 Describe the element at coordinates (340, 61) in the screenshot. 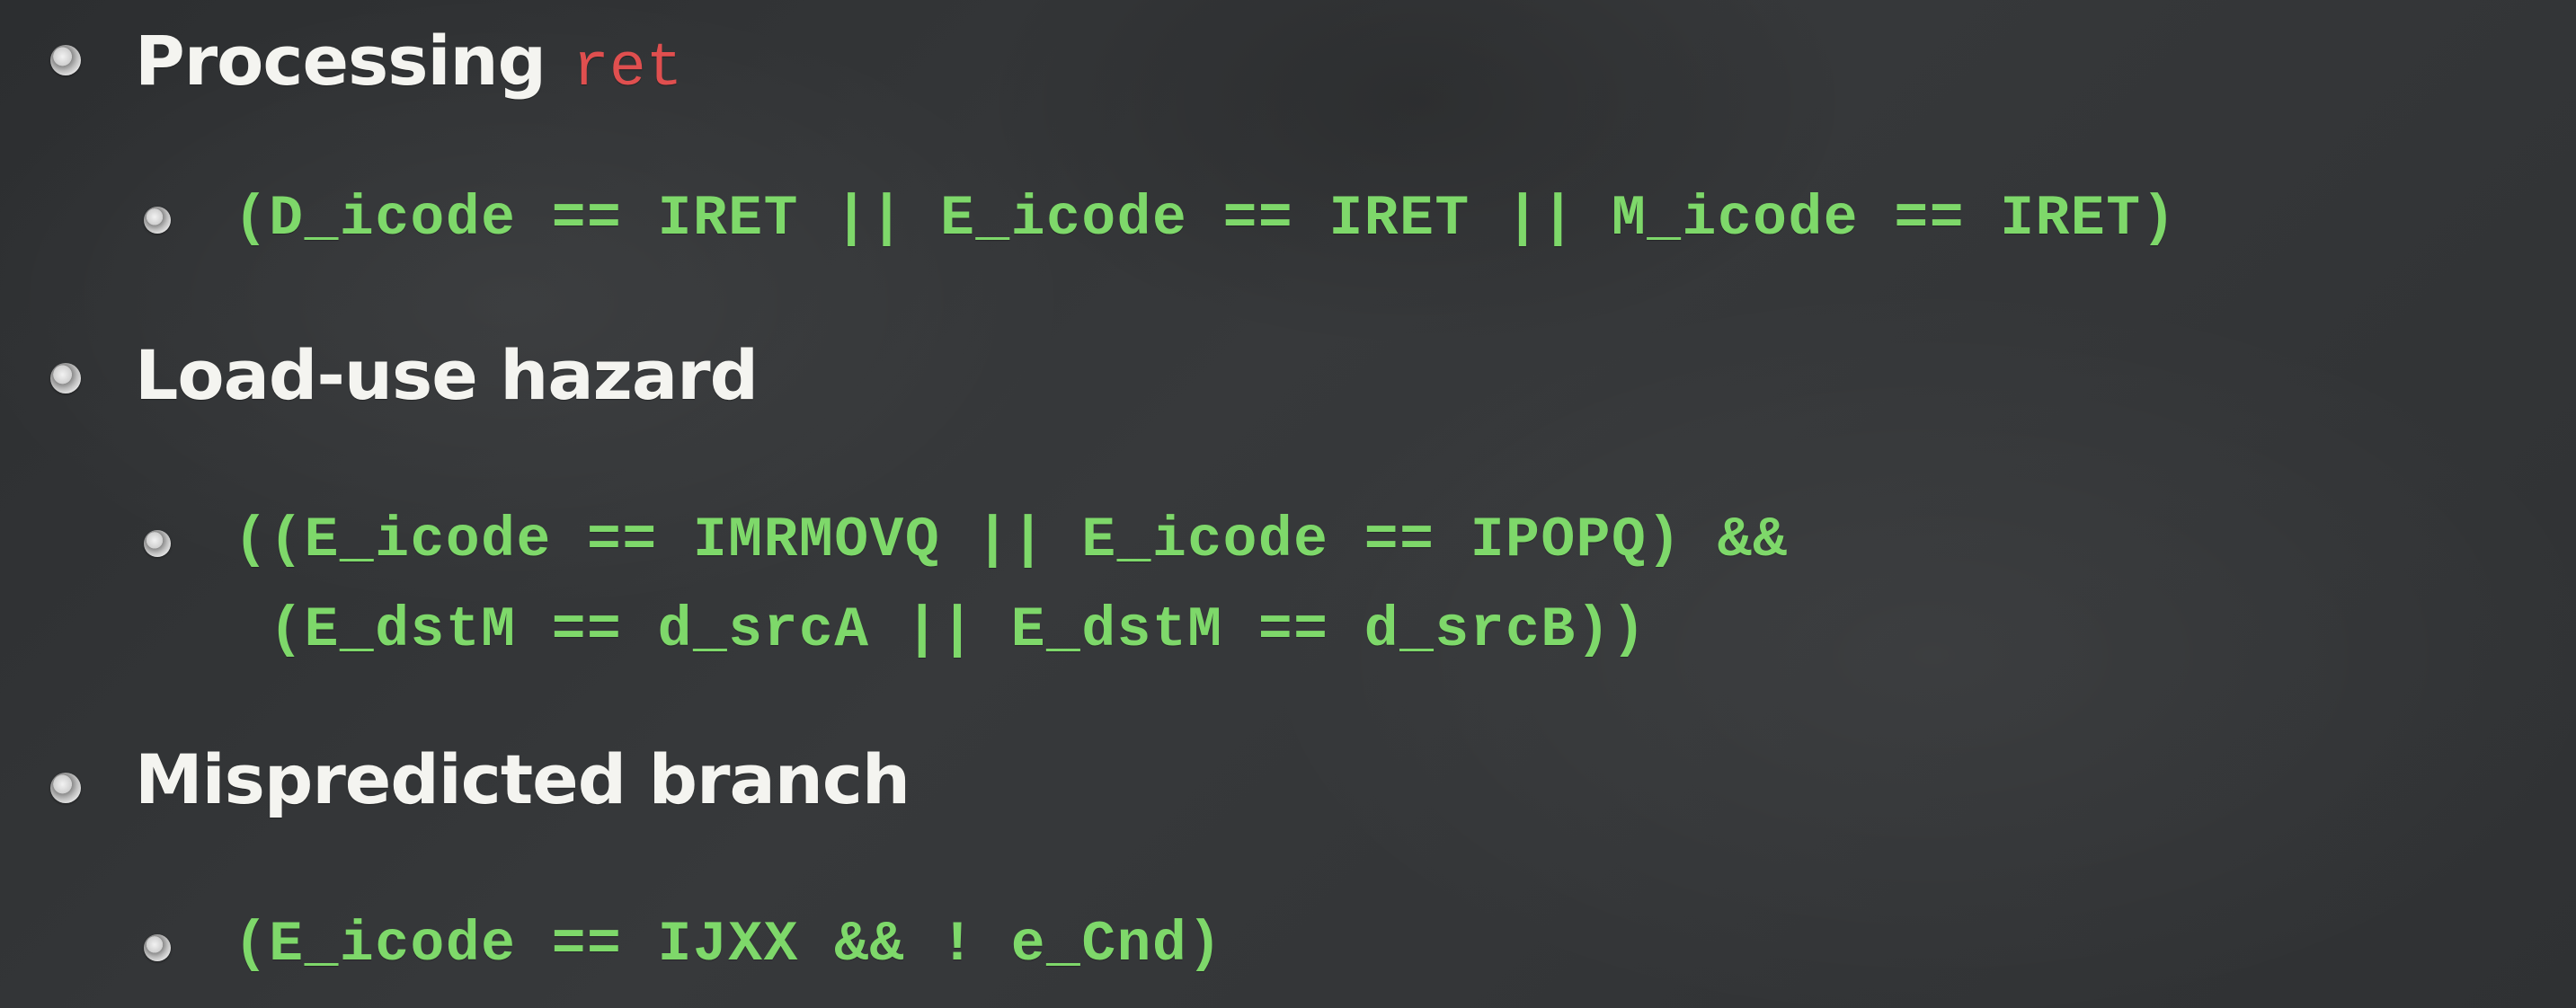

I see `heading-text: Processing` at that location.